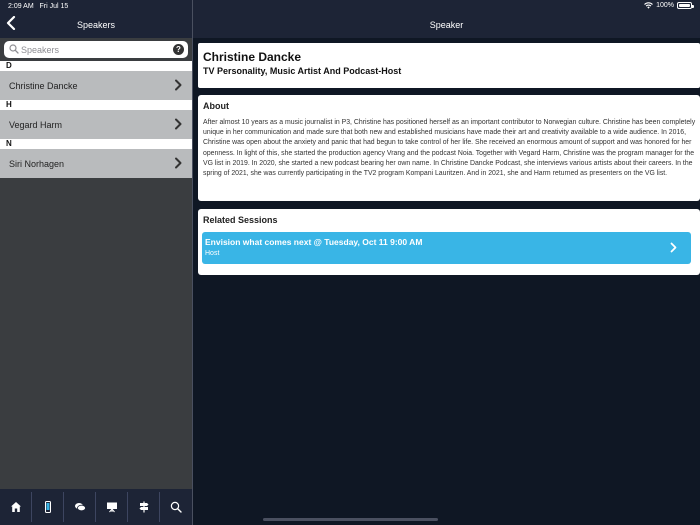 This screenshot has width=700, height=525. I want to click on section-header-h: H, so click(96, 105).